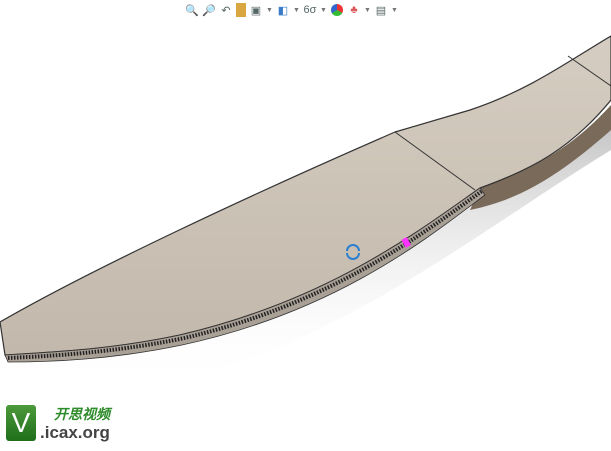 Image resolution: width=611 pixels, height=451 pixels. What do you see at coordinates (256, 10) in the screenshot?
I see `view-orientation-icon: ▣` at bounding box center [256, 10].